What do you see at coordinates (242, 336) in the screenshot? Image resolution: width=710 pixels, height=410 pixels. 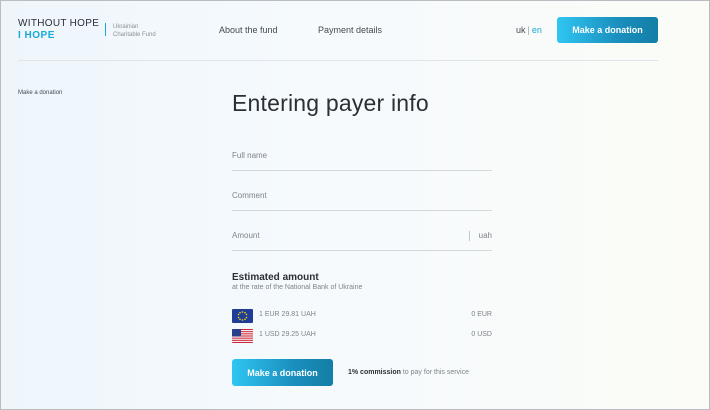 I see `us-flag-icon` at bounding box center [242, 336].